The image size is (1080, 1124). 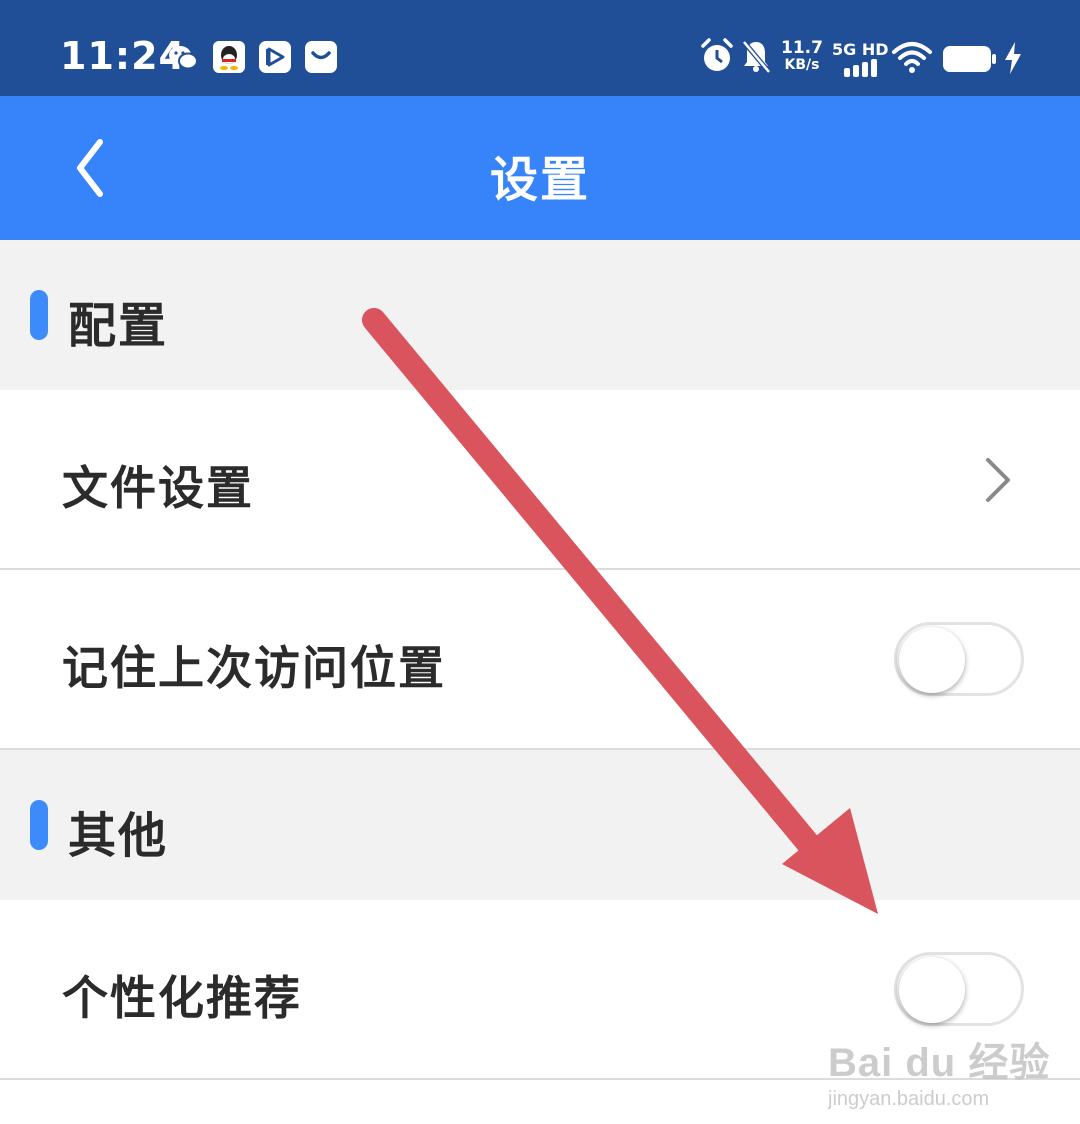 I want to click on speed-unit: KB/s, so click(x=802, y=65).